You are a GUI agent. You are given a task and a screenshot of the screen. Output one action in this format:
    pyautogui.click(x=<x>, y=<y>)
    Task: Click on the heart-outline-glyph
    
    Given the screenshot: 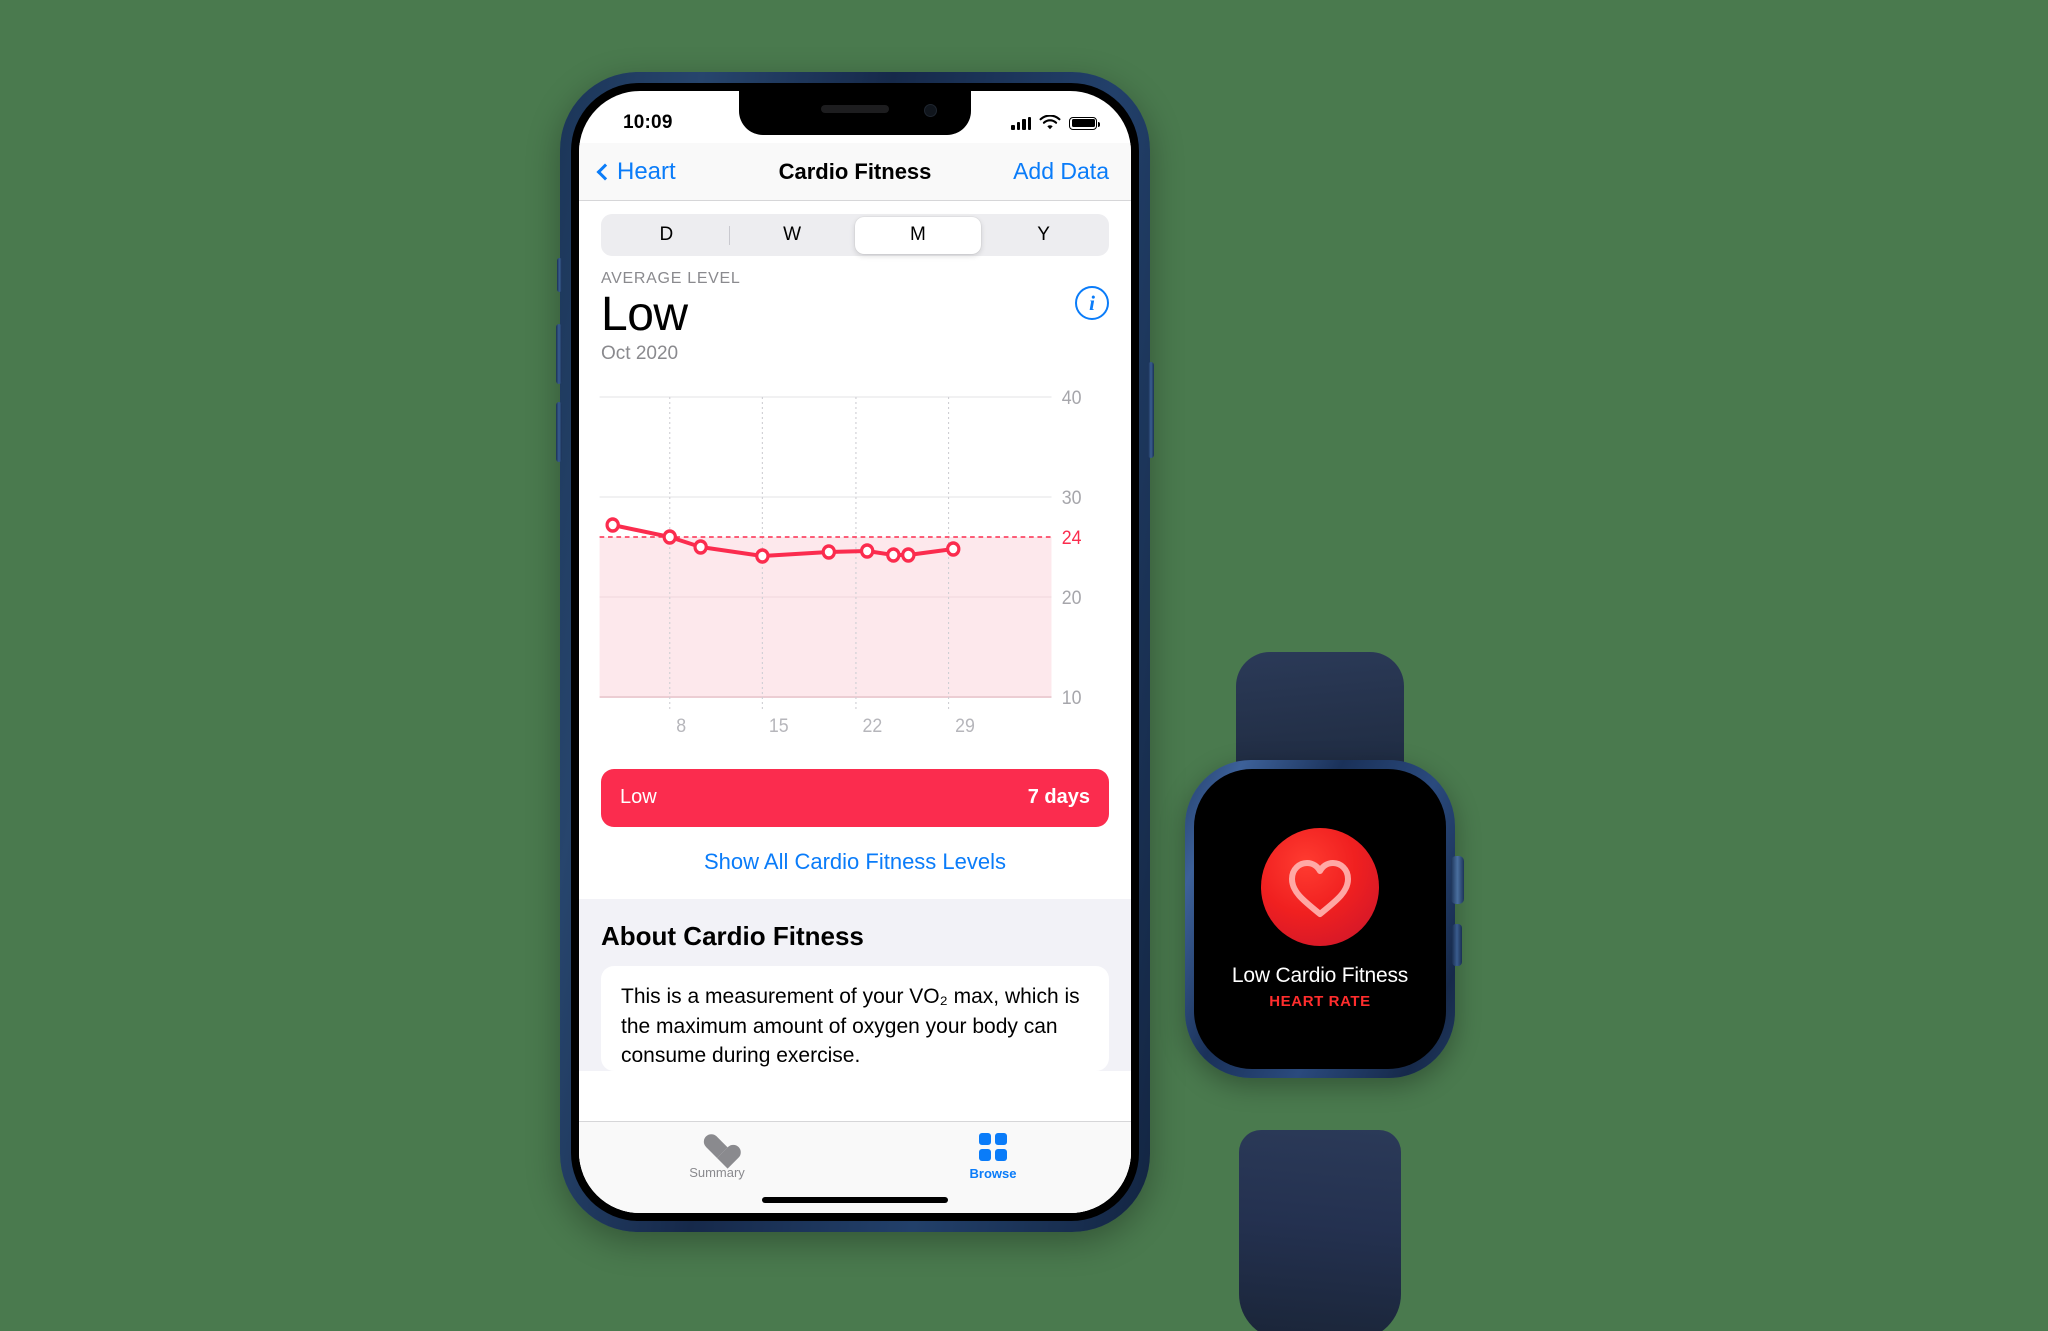 What is the action you would take?
    pyautogui.click(x=1320, y=888)
    